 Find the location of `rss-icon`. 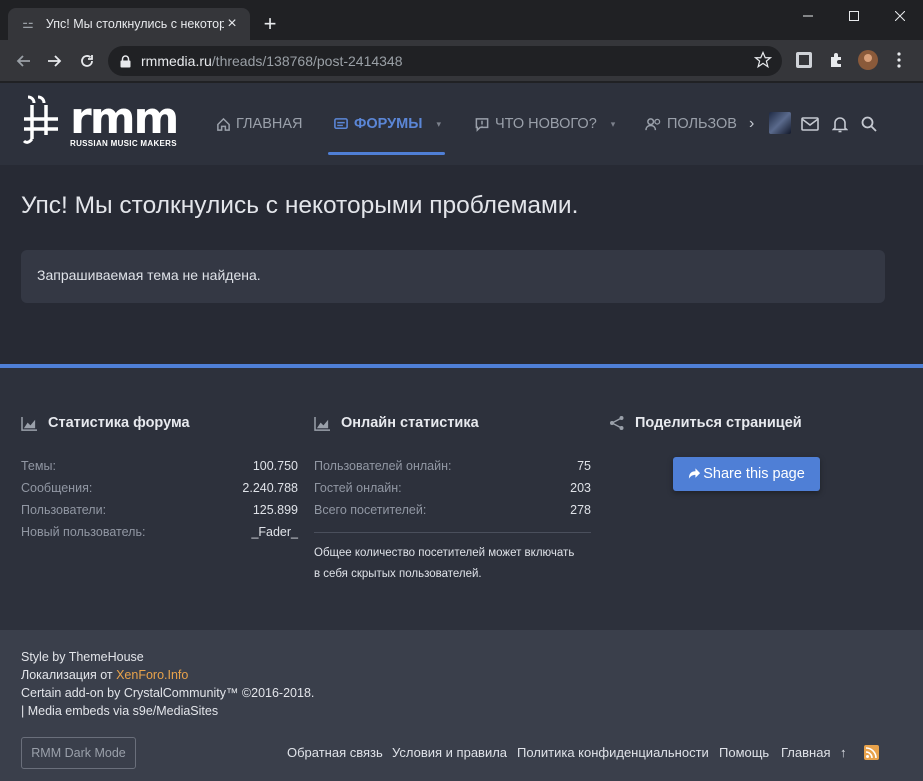

rss-icon is located at coordinates (871, 752).